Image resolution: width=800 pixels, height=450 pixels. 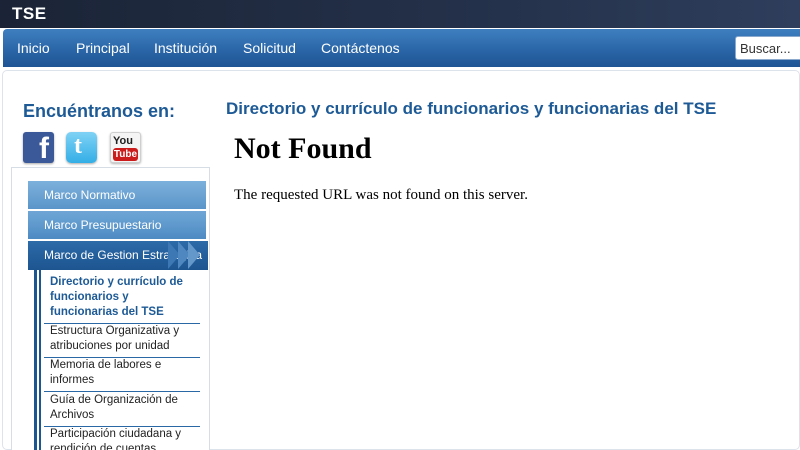 What do you see at coordinates (44, 148) in the screenshot?
I see `facebook-glyph: f` at bounding box center [44, 148].